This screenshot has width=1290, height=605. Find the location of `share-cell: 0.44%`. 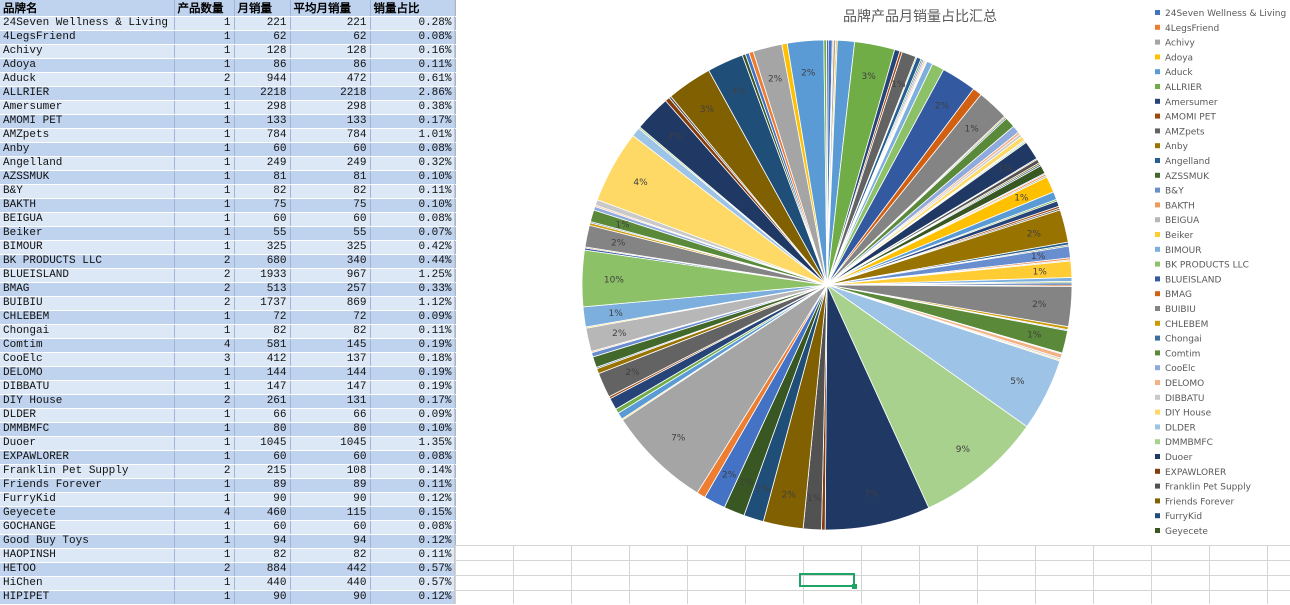

share-cell: 0.44% is located at coordinates (413, 261).